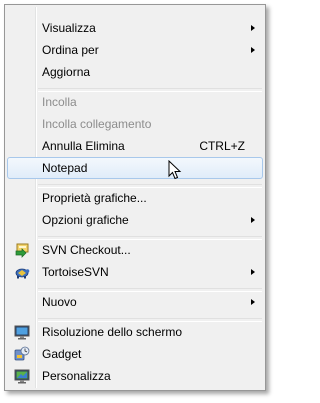  Describe the element at coordinates (62, 354) in the screenshot. I see `menu-item-label: Gadget` at that location.